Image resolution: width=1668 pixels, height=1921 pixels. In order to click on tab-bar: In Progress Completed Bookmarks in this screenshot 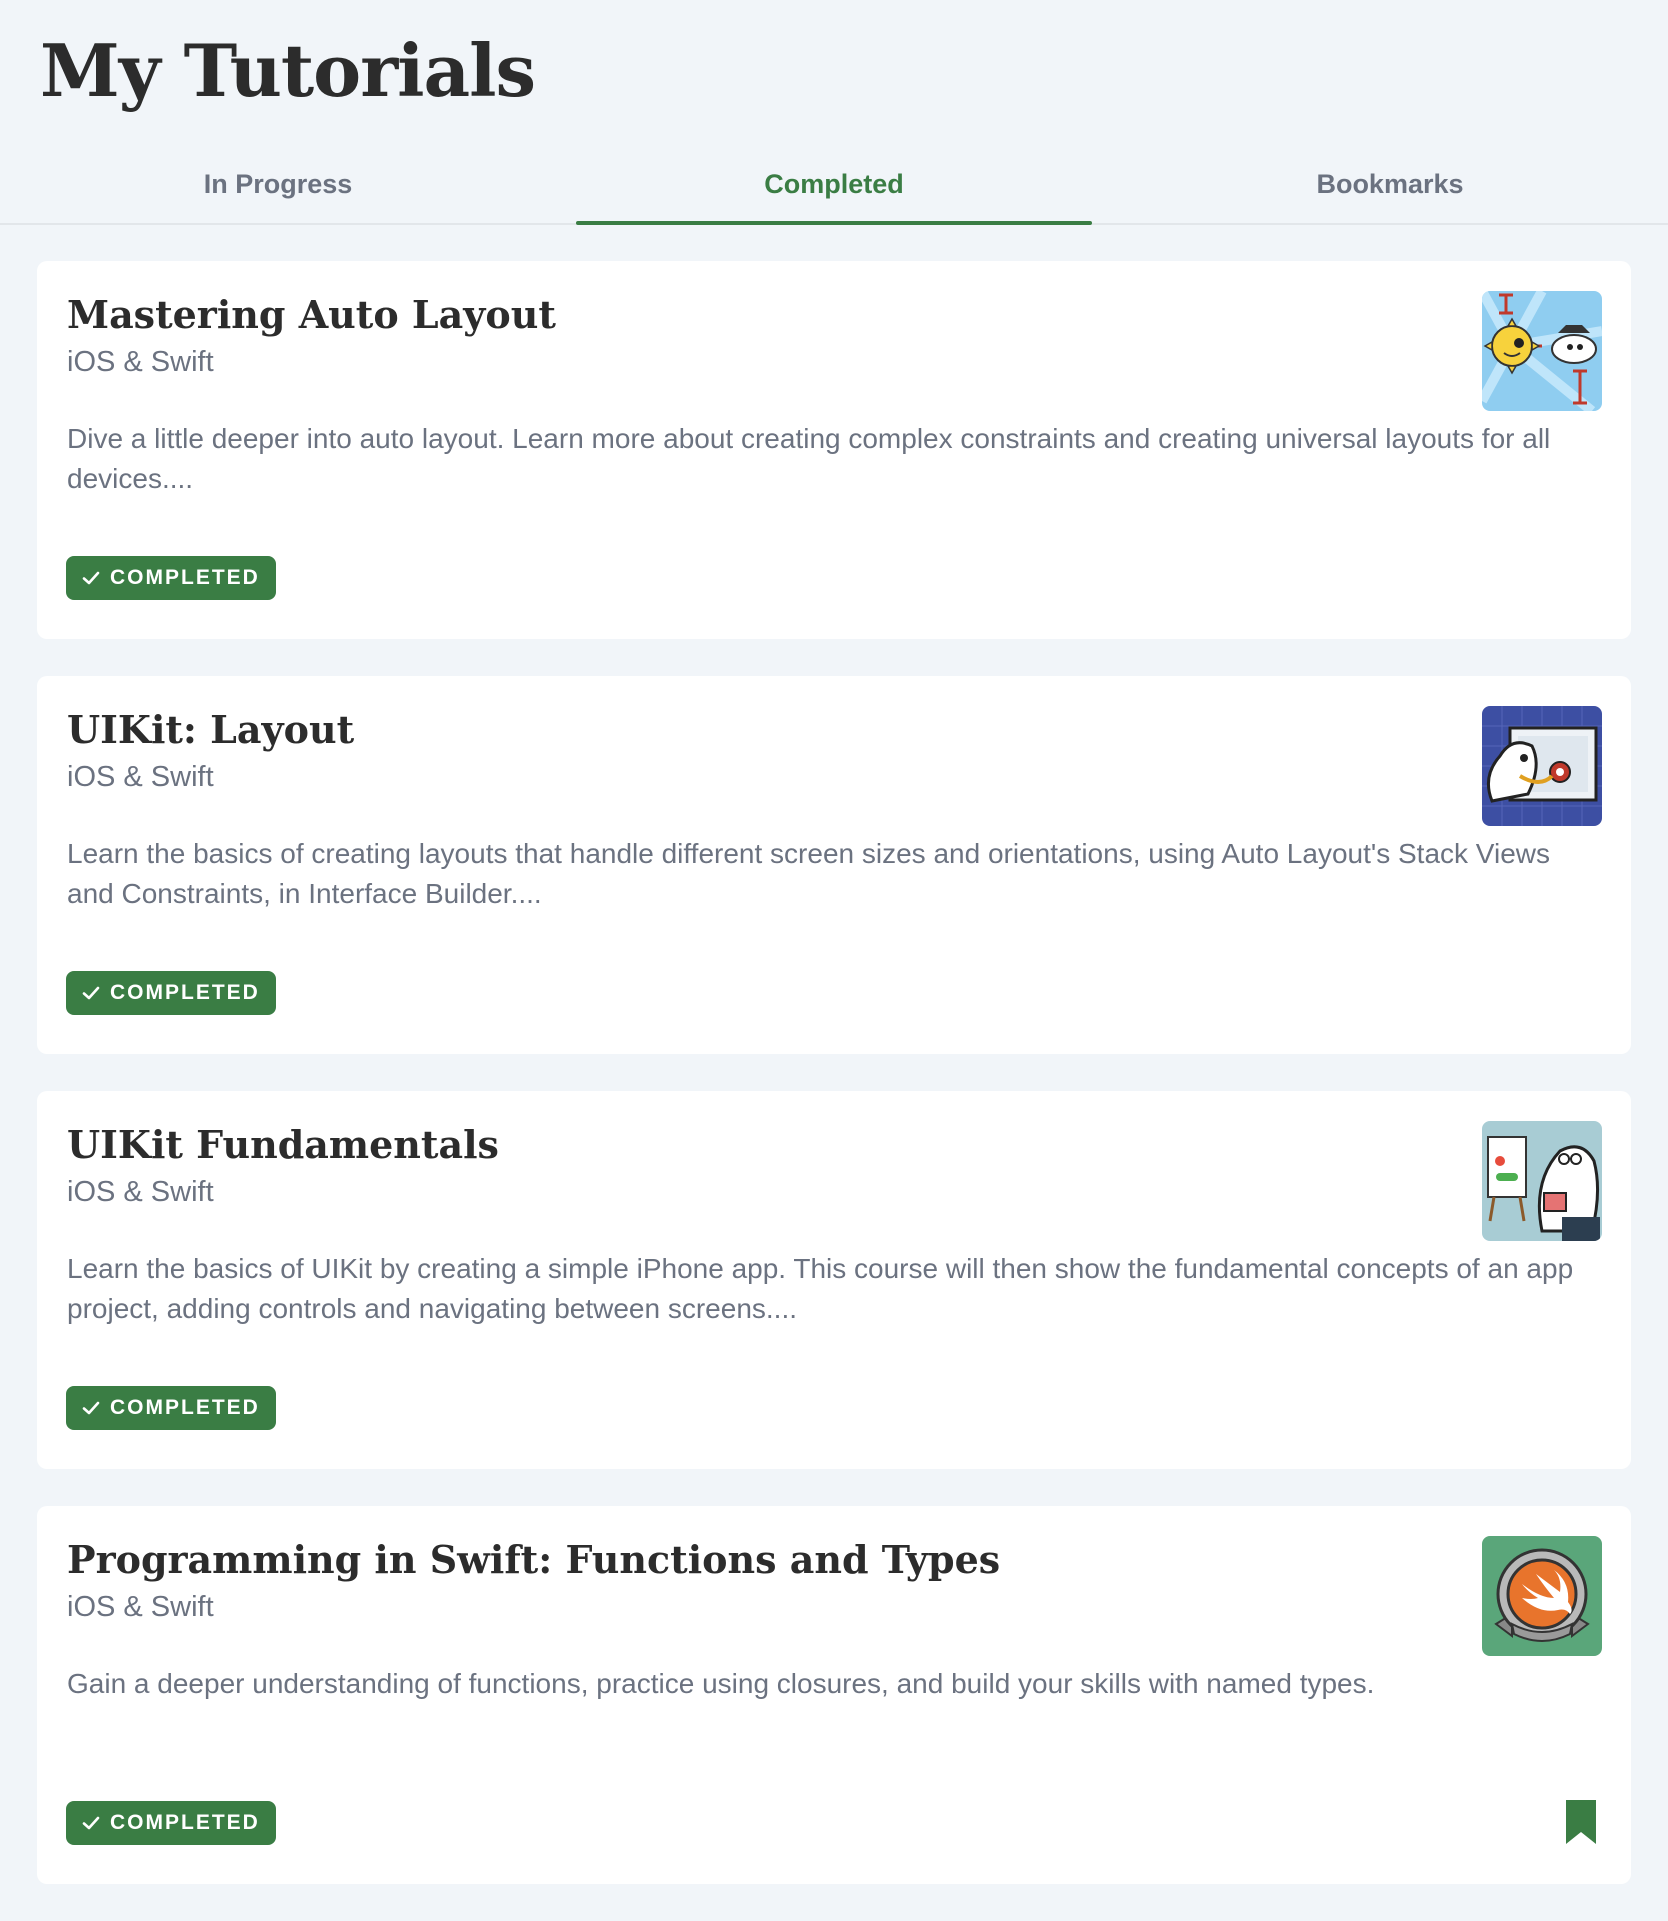, I will do `click(834, 187)`.